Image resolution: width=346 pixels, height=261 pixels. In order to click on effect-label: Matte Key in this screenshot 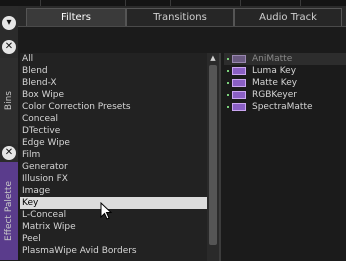, I will do `click(275, 83)`.